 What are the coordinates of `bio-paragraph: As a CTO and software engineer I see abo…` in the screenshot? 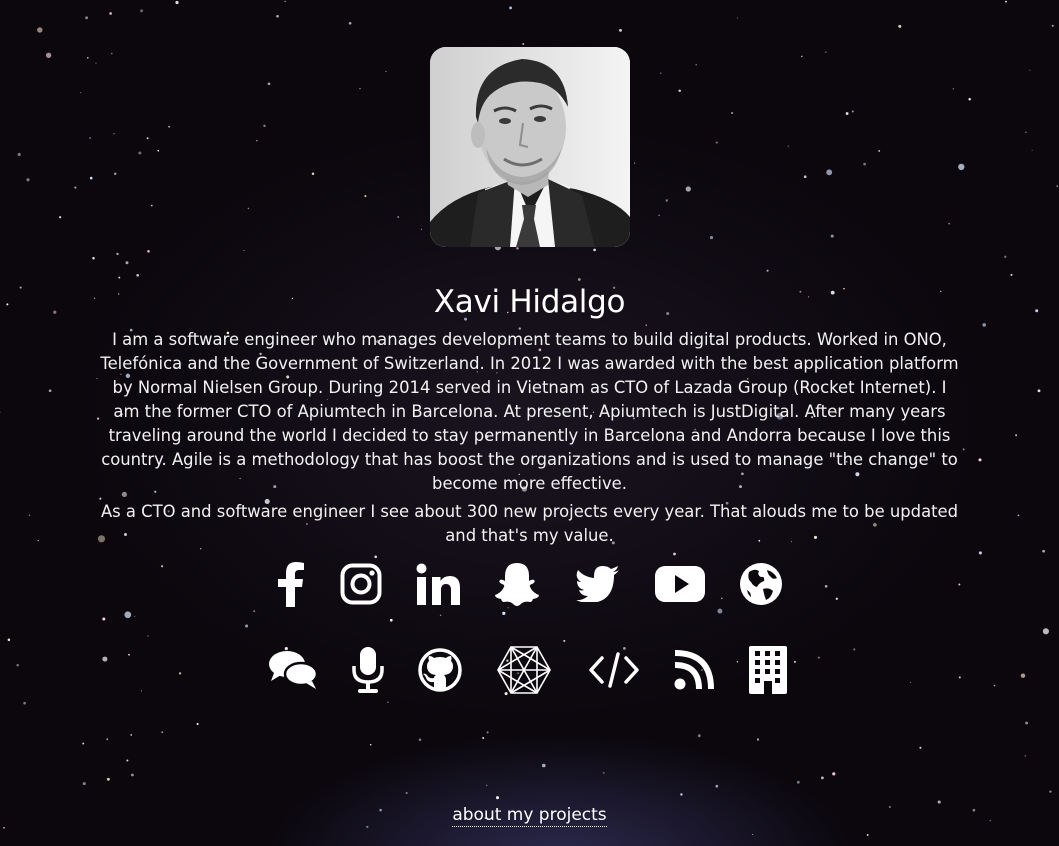 It's located at (529, 523).